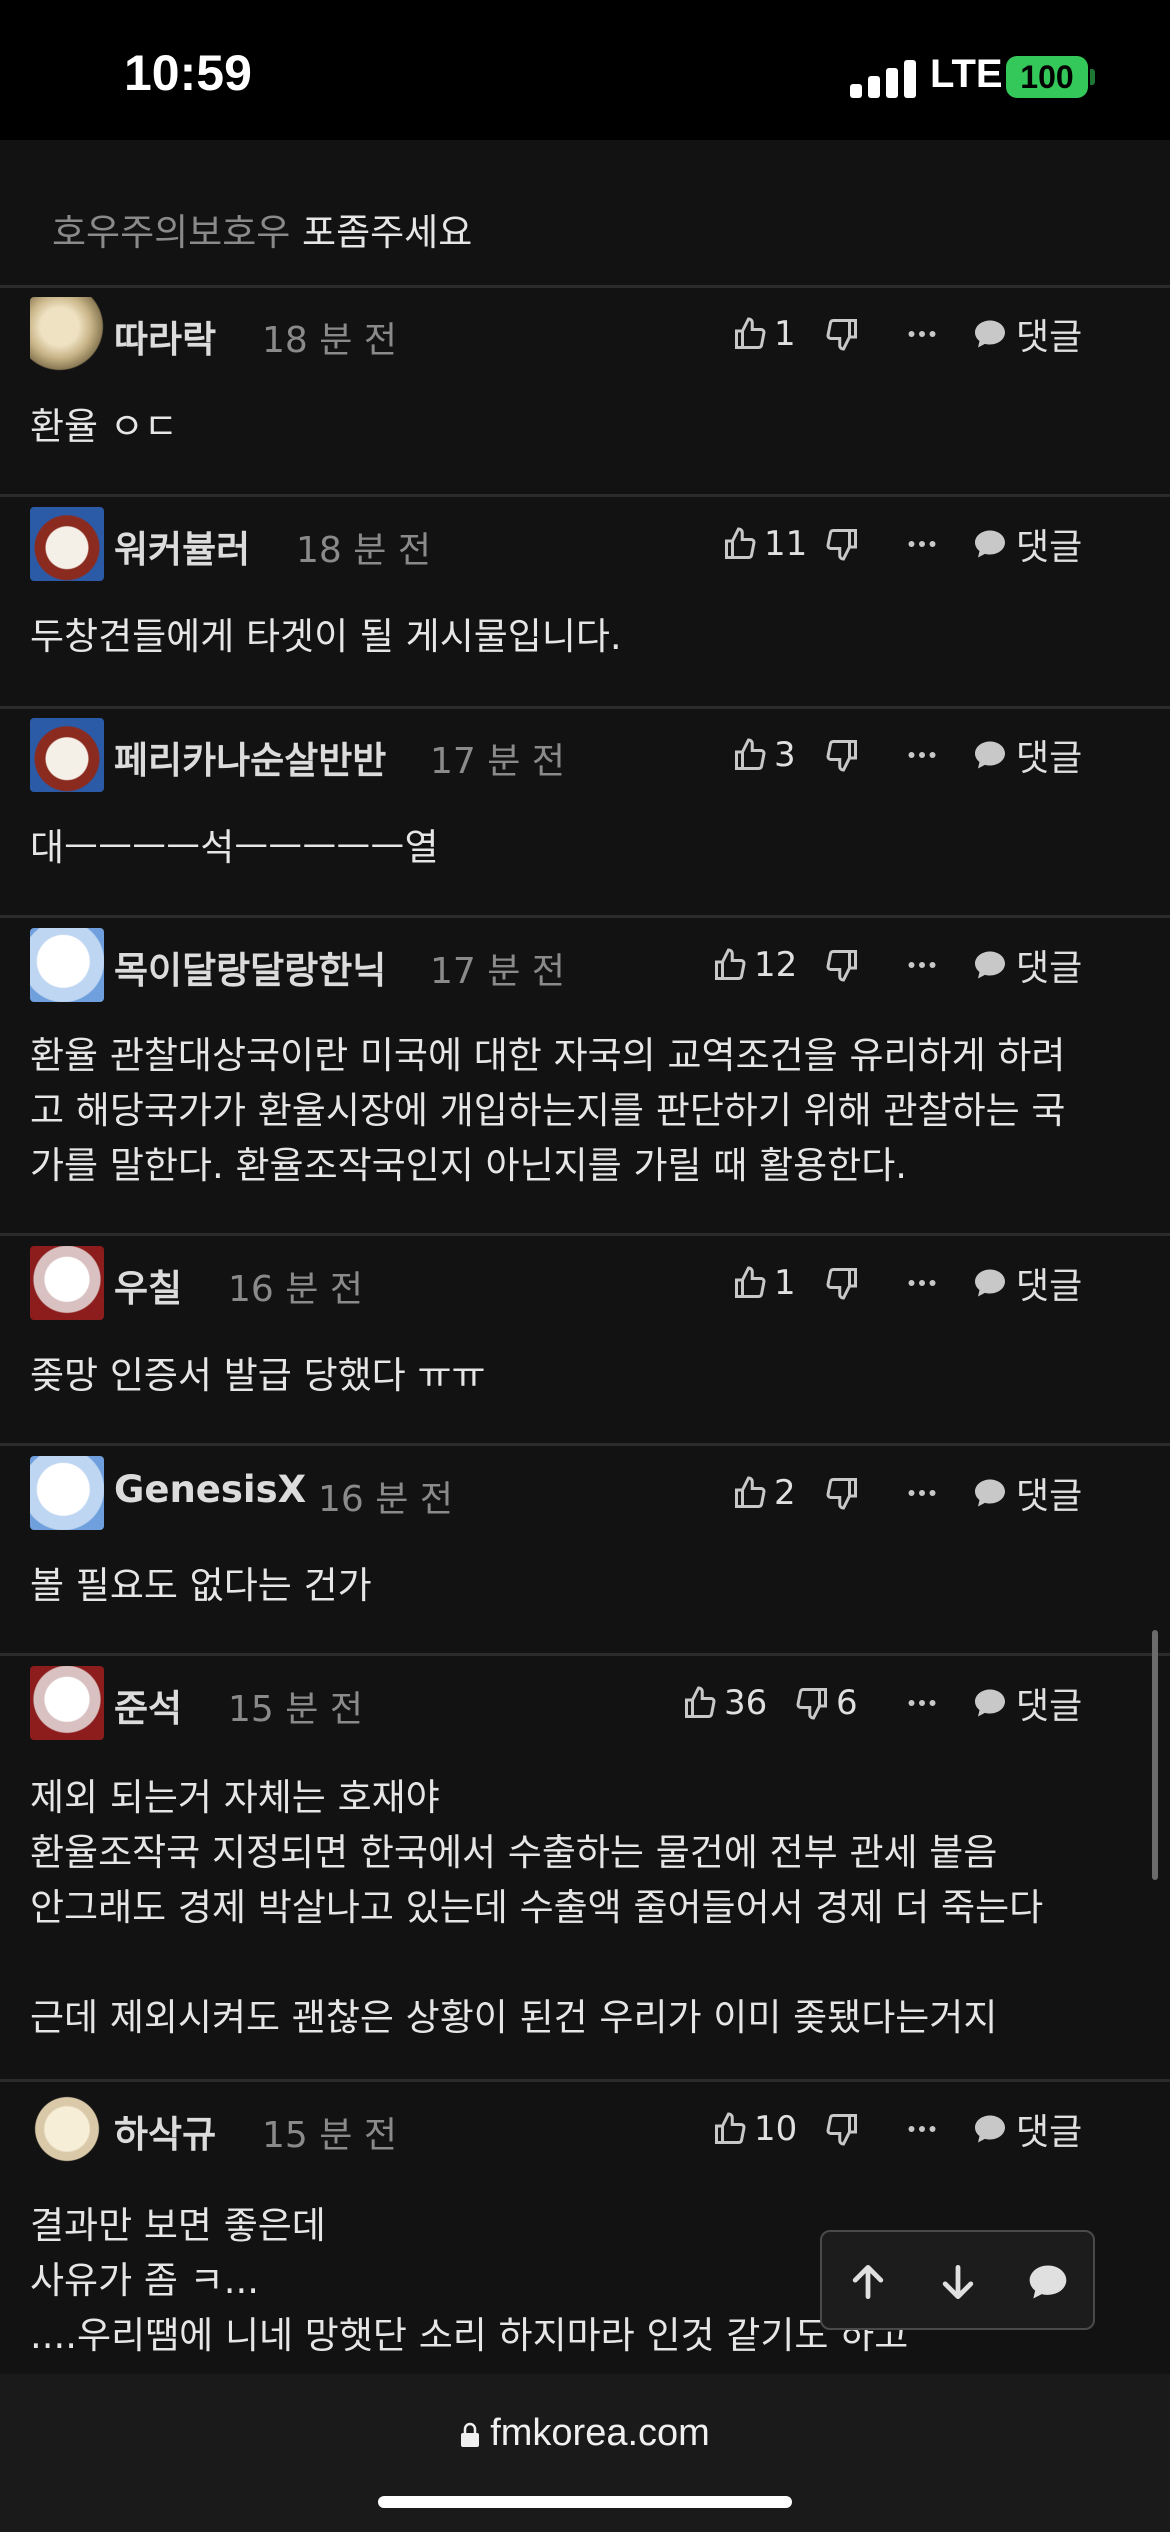 The image size is (1170, 2532). I want to click on comment-text: 호우주의보호우 포좀주세요, so click(262, 229).